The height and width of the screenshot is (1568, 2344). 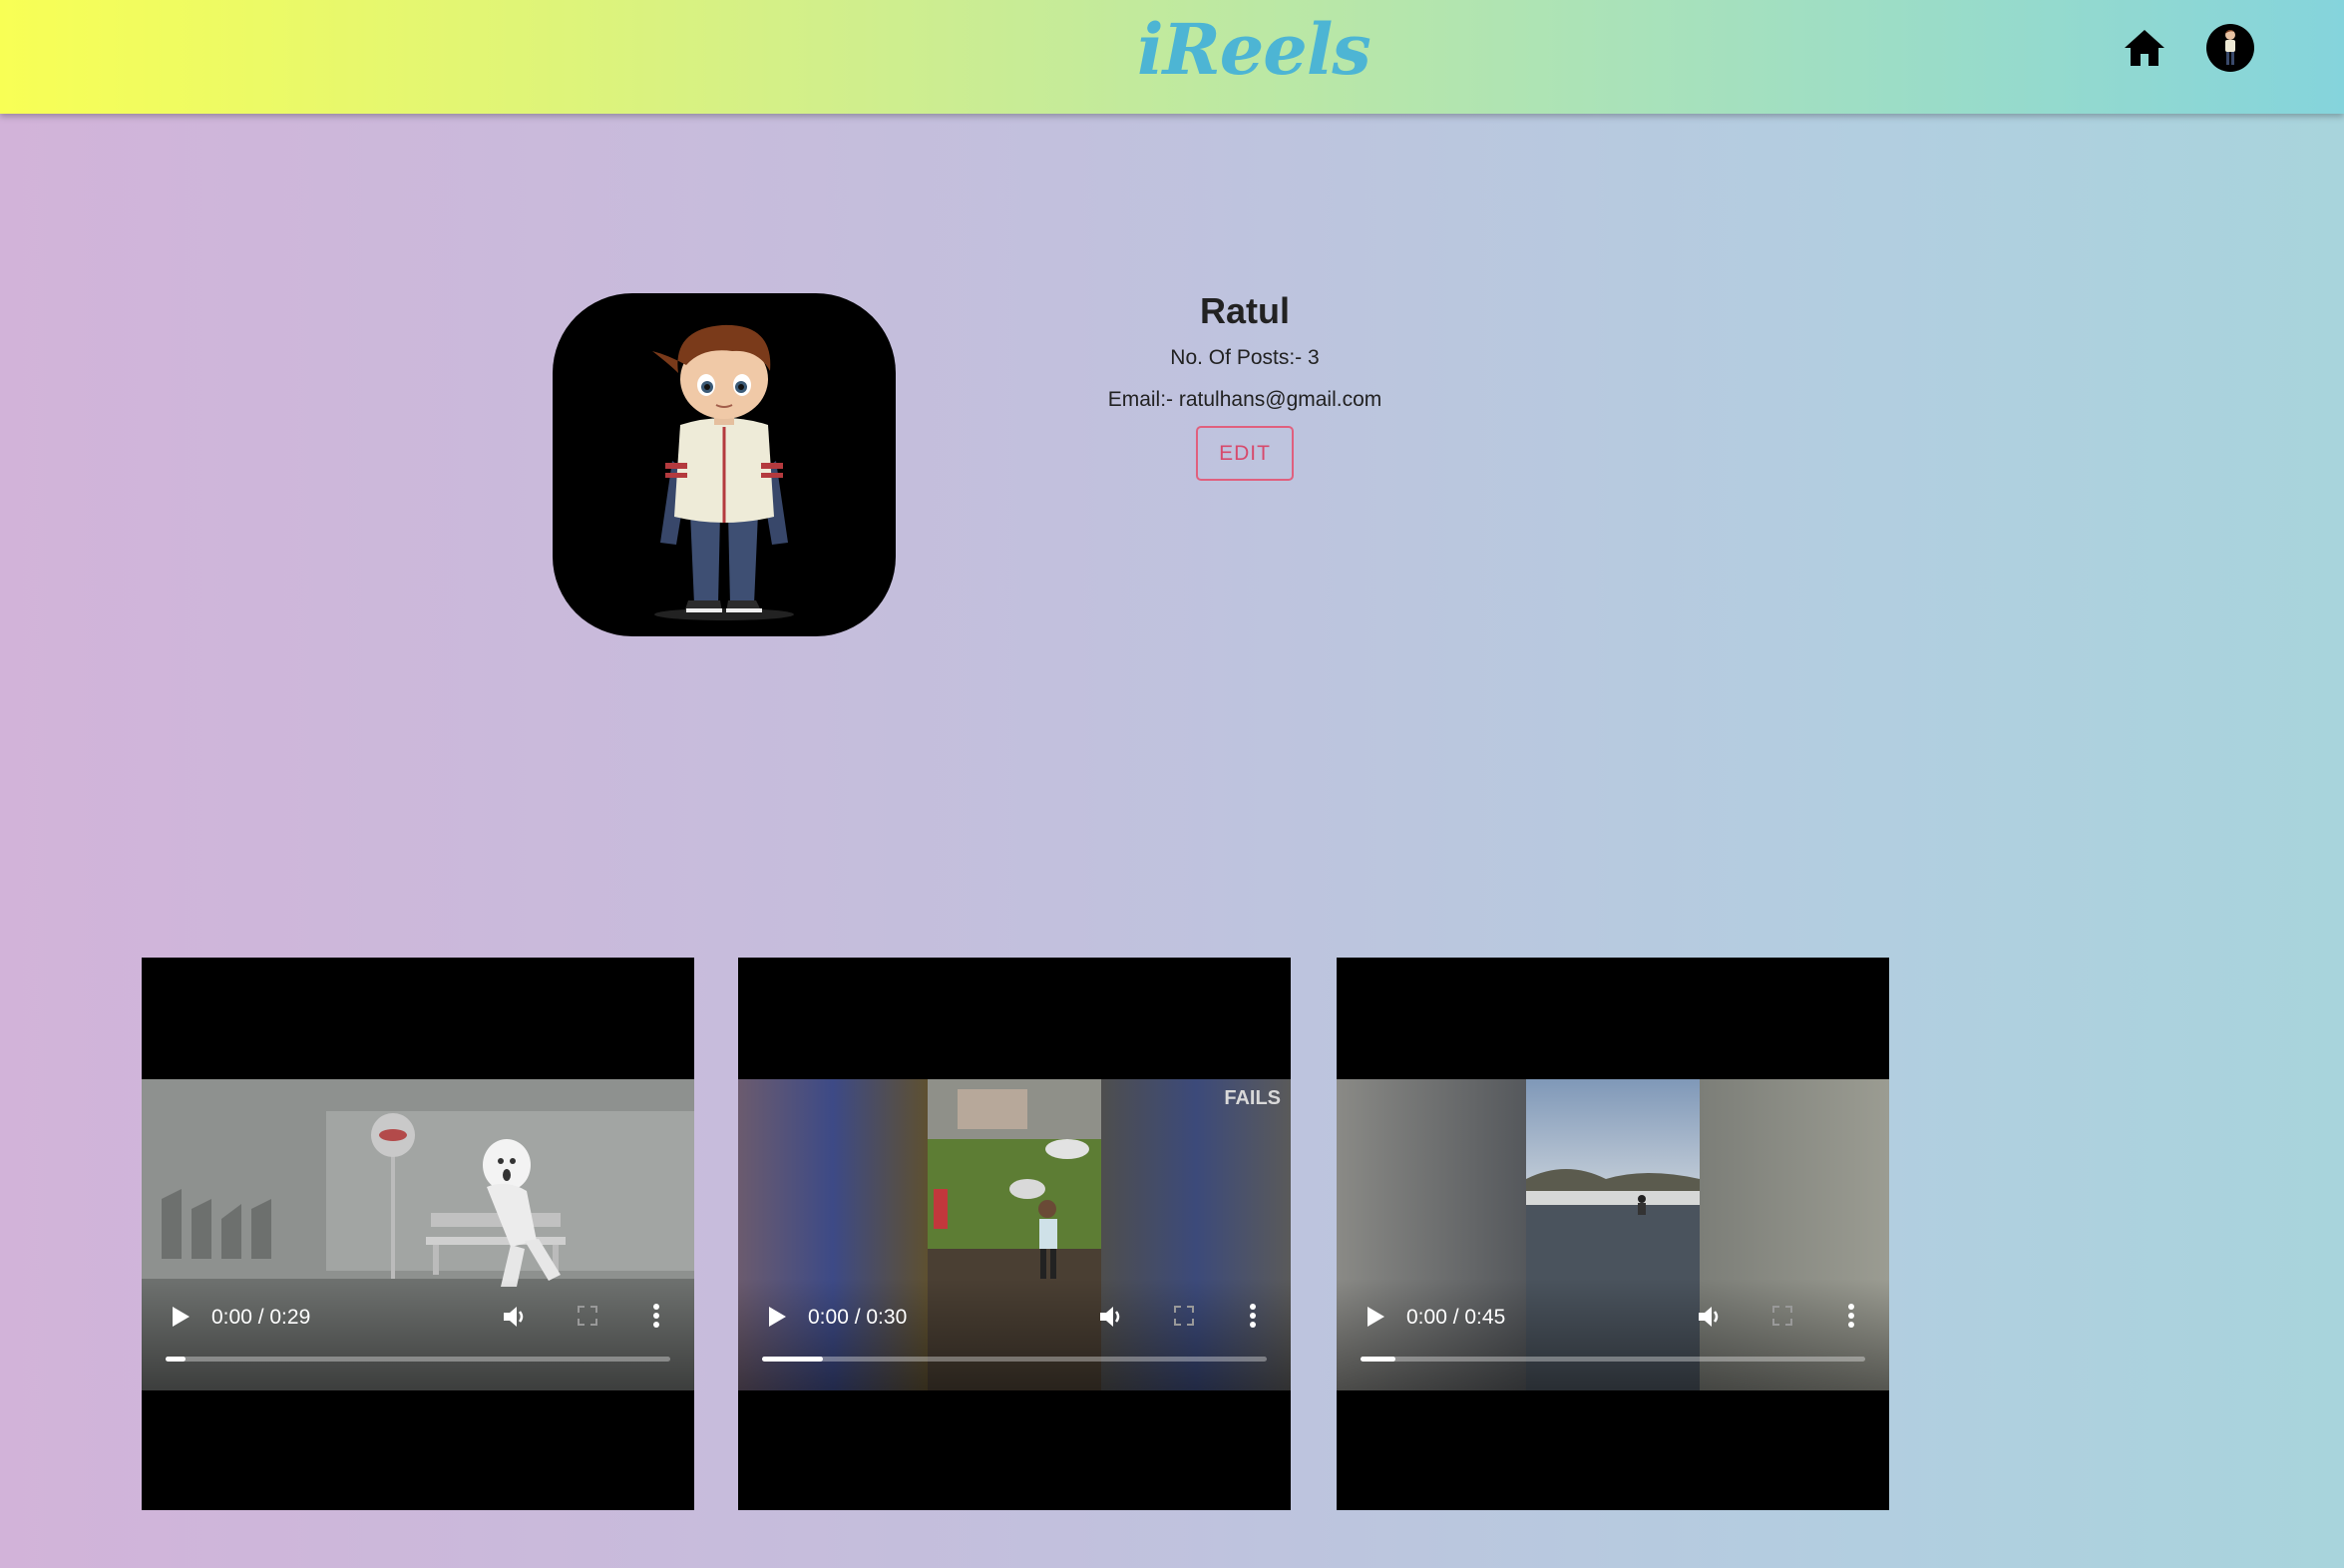 What do you see at coordinates (1014, 1335) in the screenshot?
I see `video-controls: 0:00 / 0:30` at bounding box center [1014, 1335].